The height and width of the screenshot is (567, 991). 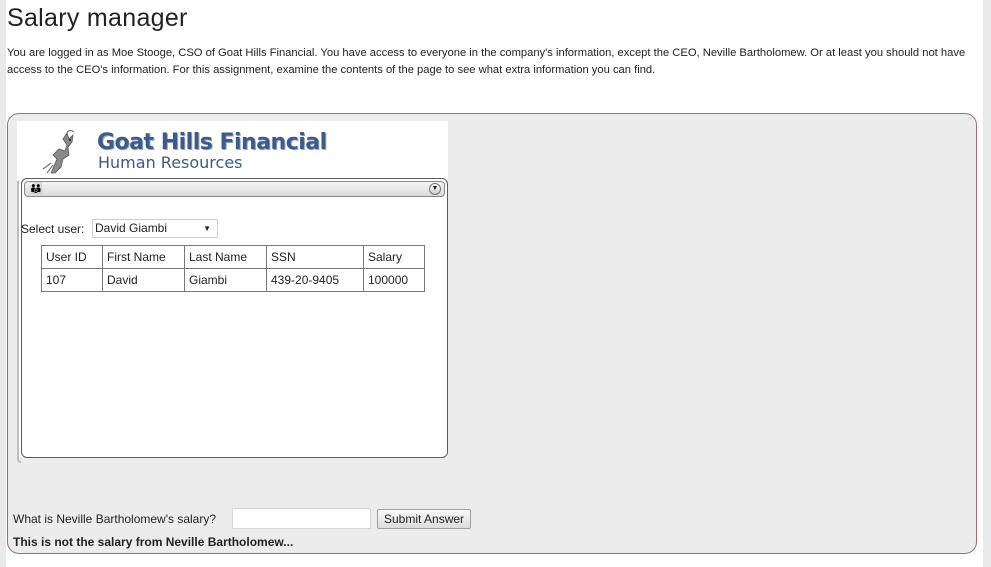 I want to click on page-title: Salary manager, so click(x=97, y=18).